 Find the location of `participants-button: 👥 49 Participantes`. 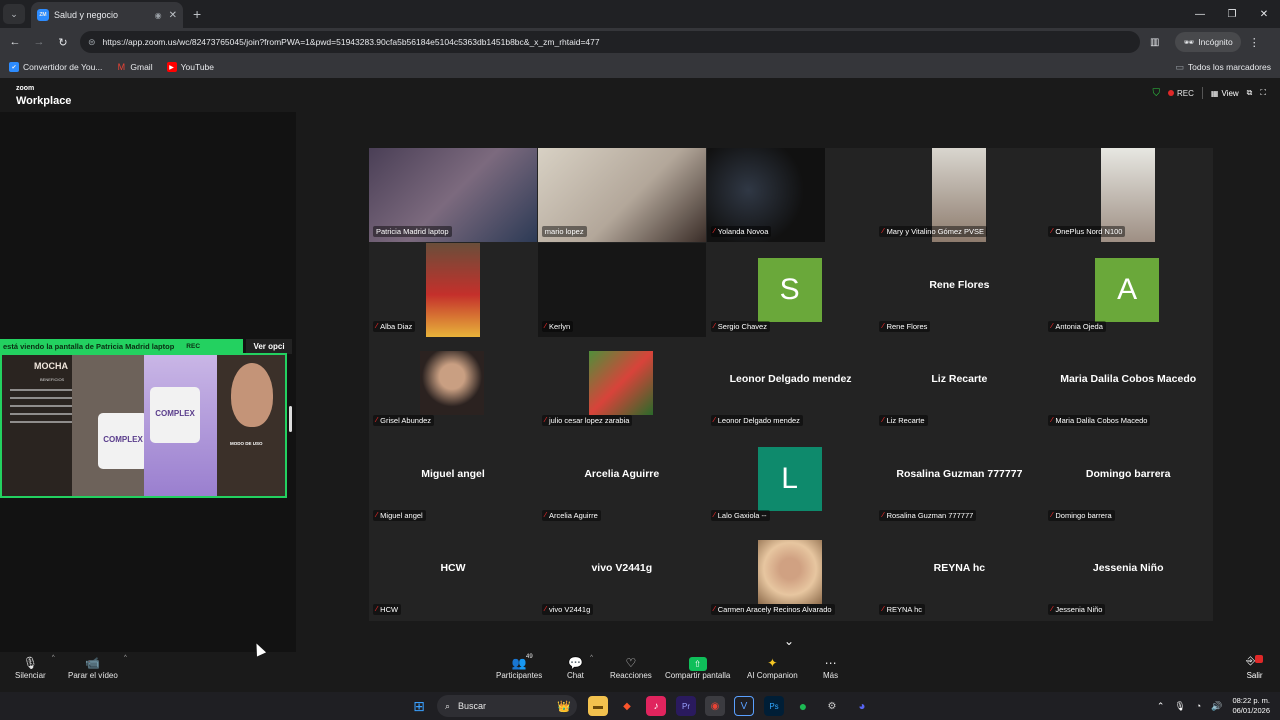

participants-button: 👥 49 Participantes is located at coordinates (519, 667).